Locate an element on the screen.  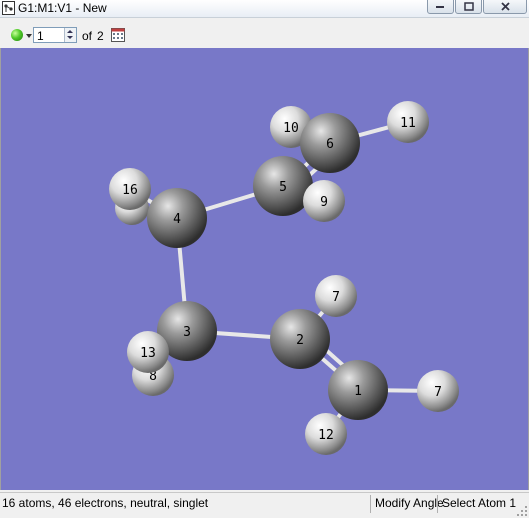
minimize-icon is located at coordinates (440, 7).